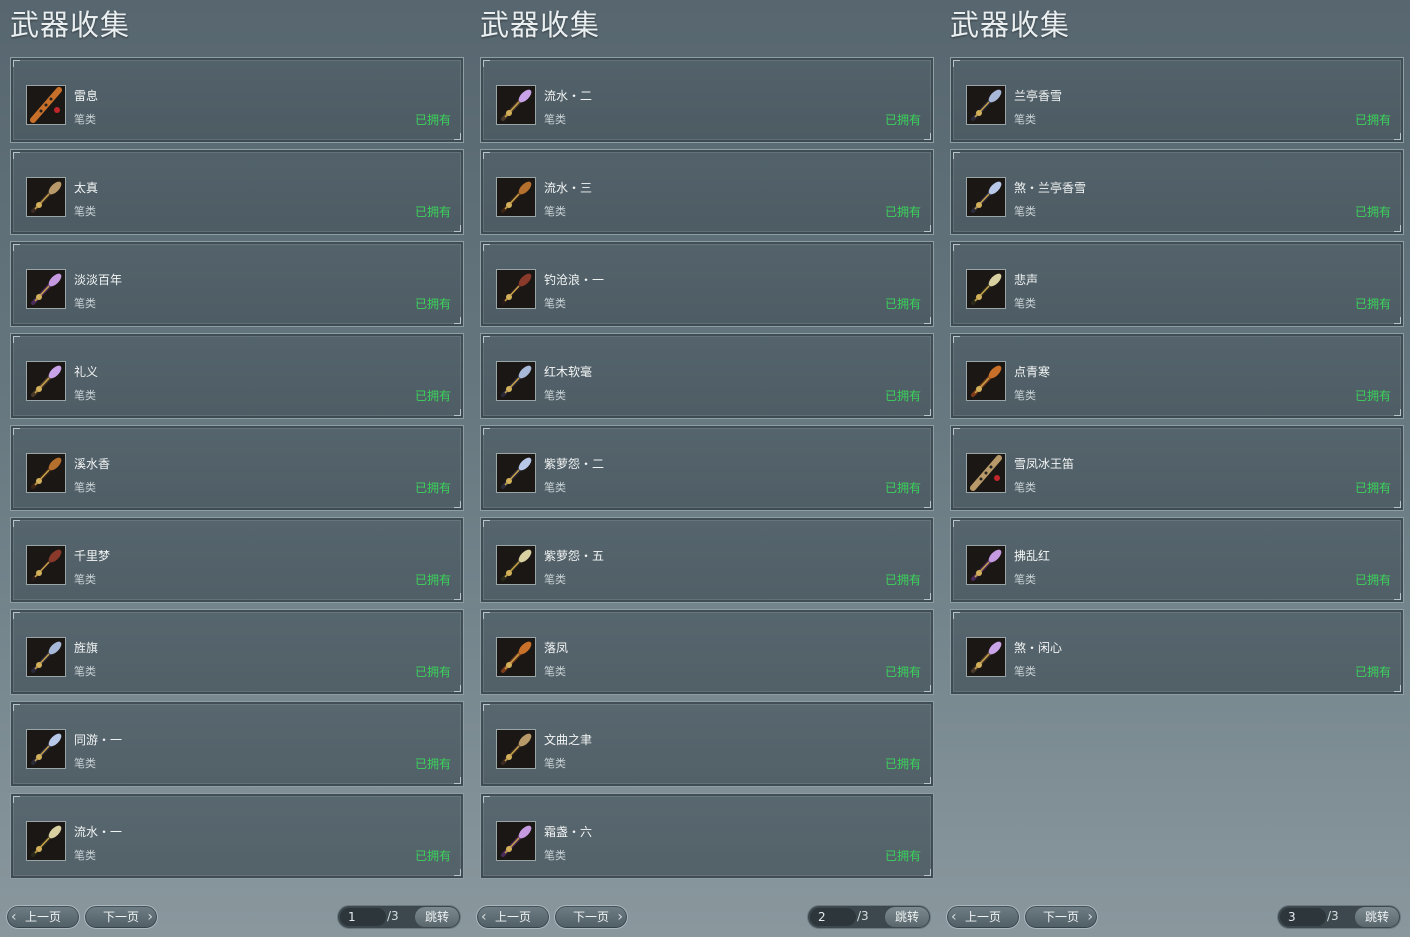 Image resolution: width=1410 pixels, height=937 pixels. What do you see at coordinates (98, 740) in the screenshot?
I see `weapon-name: 同游・一` at bounding box center [98, 740].